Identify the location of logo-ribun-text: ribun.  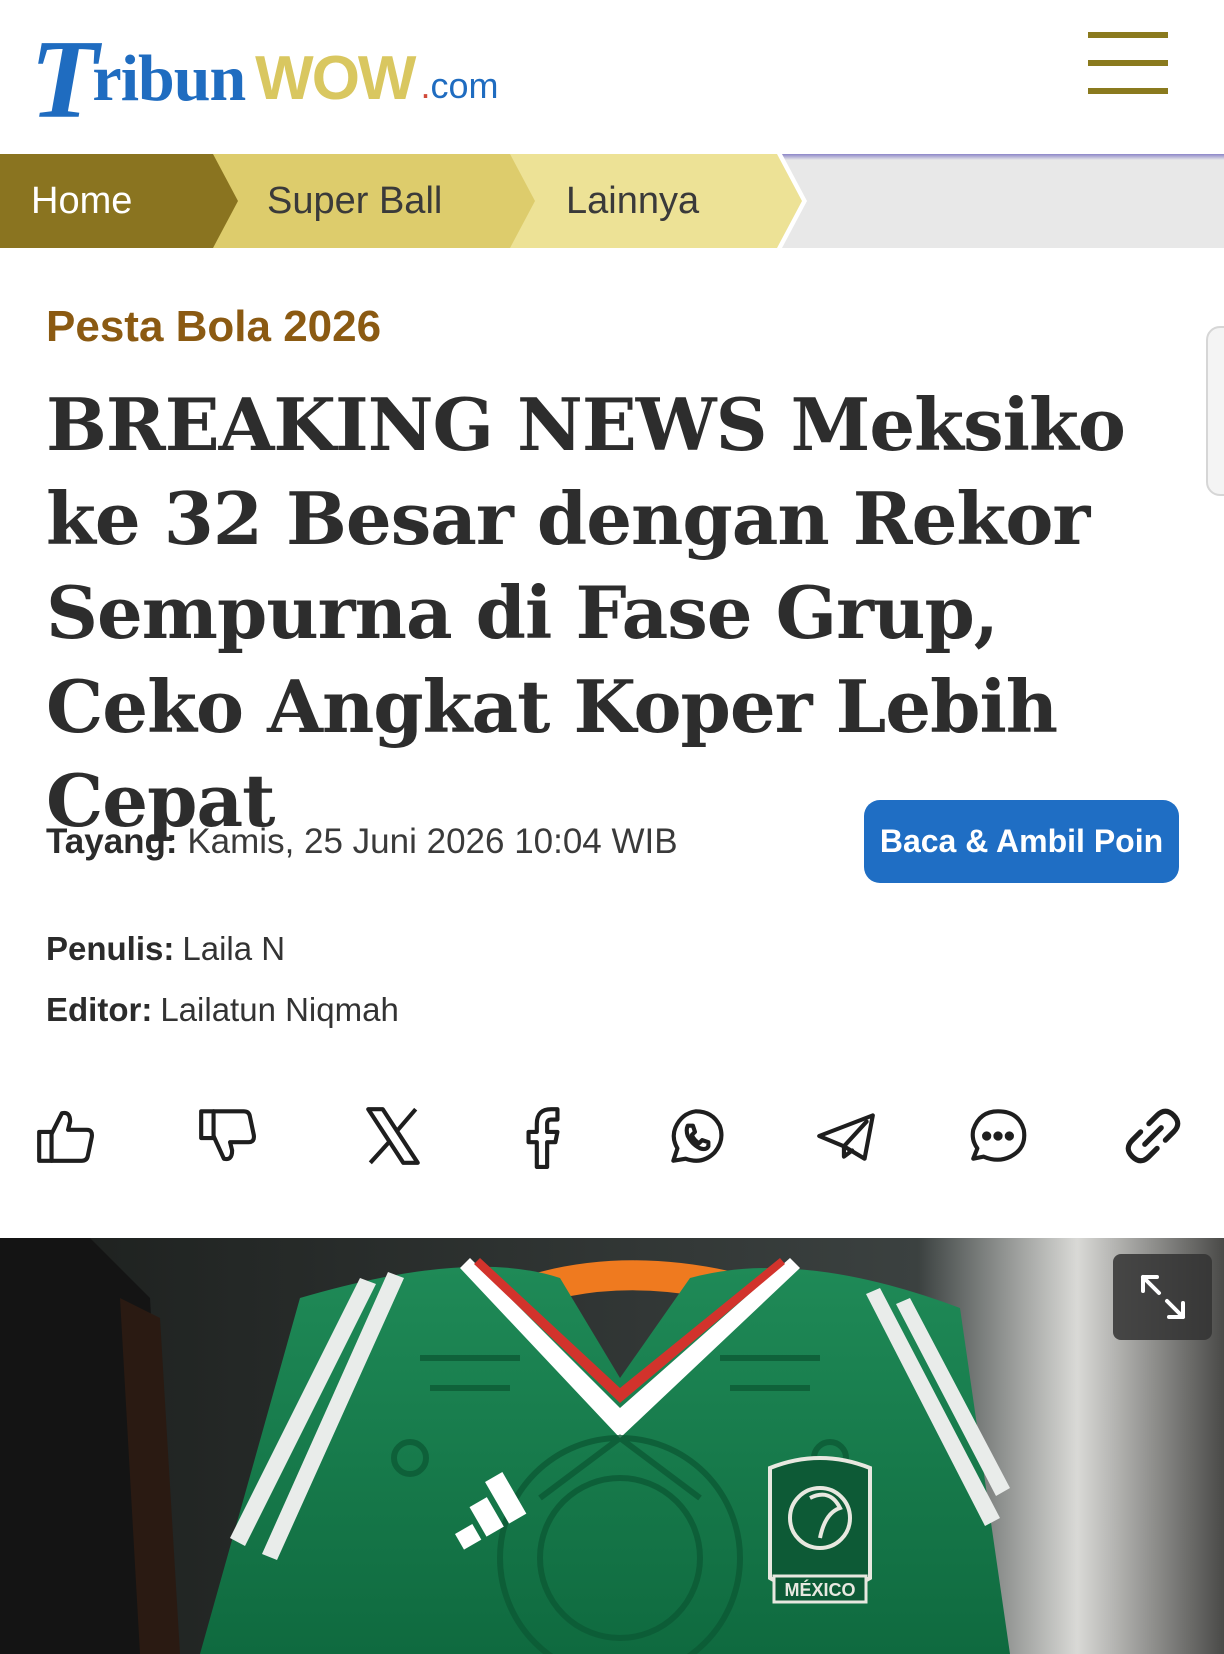
(169, 78).